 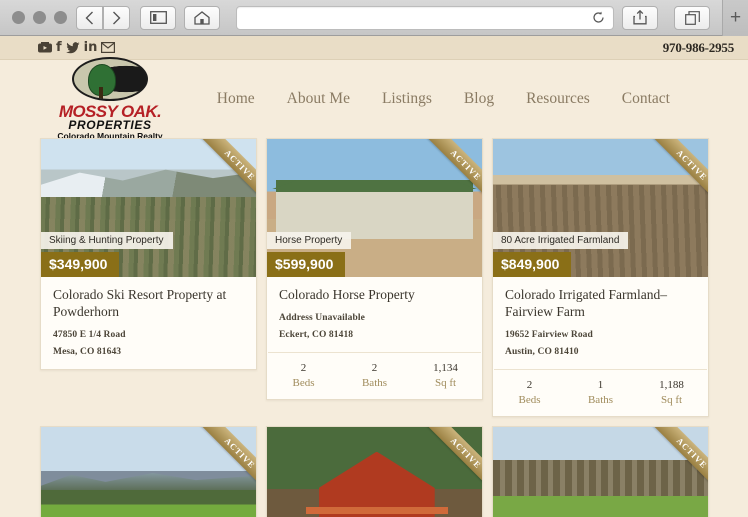 I want to click on forward-button, so click(x=116, y=17).